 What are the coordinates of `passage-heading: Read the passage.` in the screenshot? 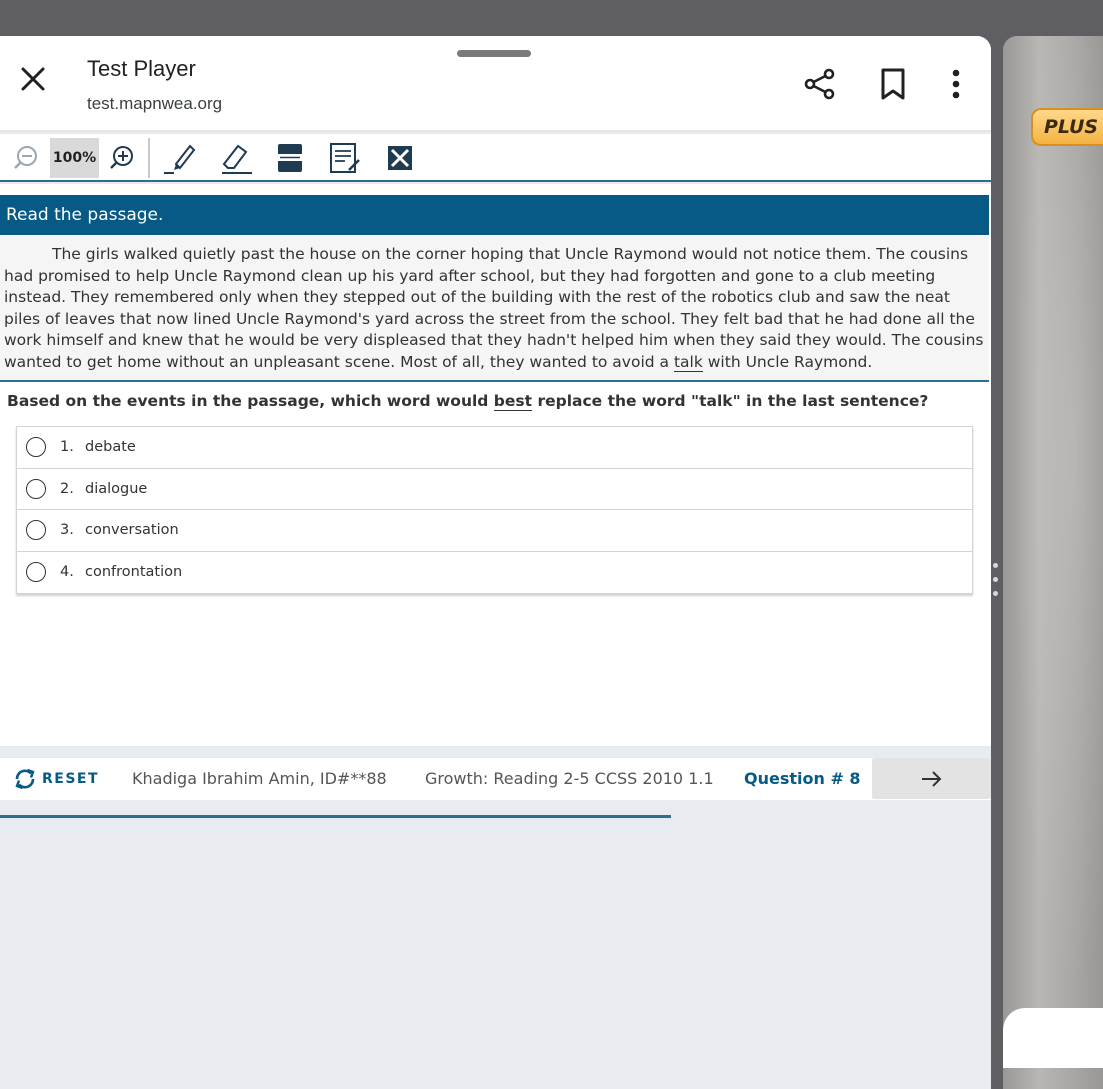 It's located at (494, 215).